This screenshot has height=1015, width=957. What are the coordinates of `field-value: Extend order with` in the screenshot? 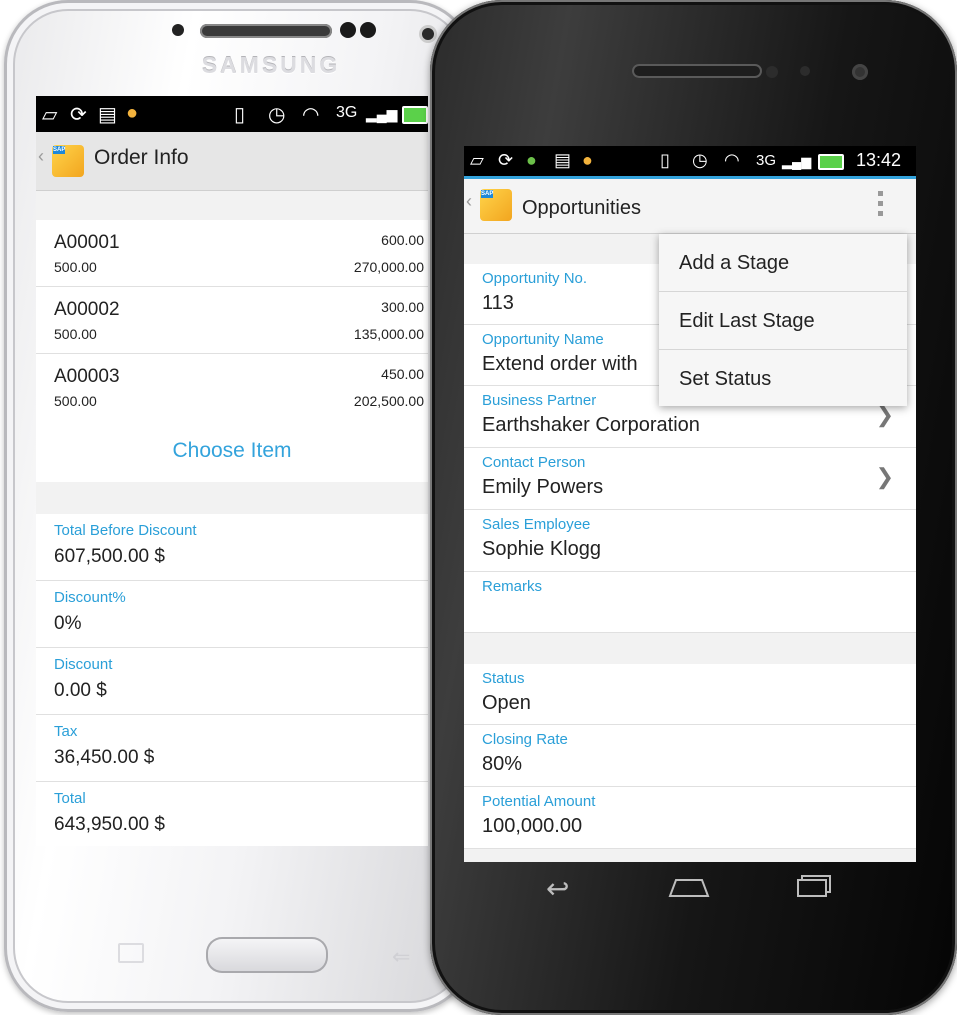 It's located at (560, 364).